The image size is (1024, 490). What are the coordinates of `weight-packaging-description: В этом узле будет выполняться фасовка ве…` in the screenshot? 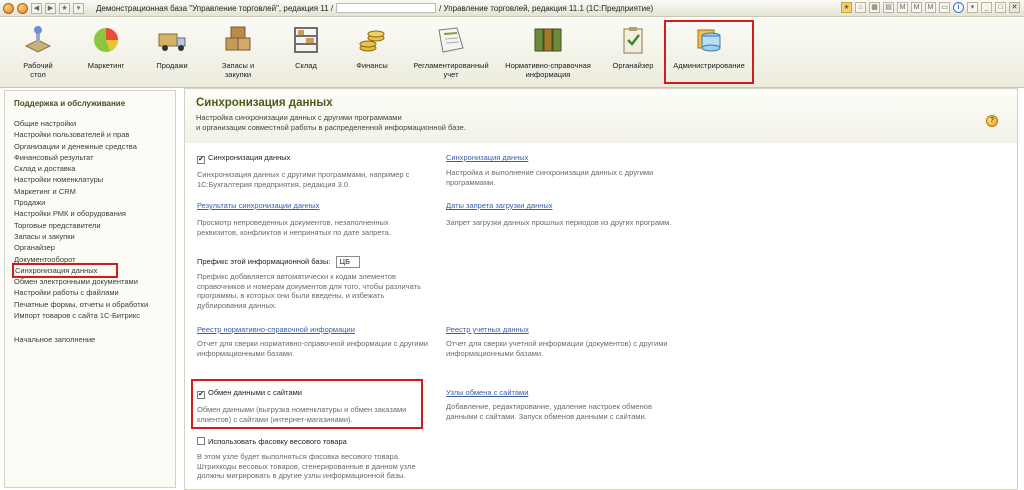 It's located at (317, 466).